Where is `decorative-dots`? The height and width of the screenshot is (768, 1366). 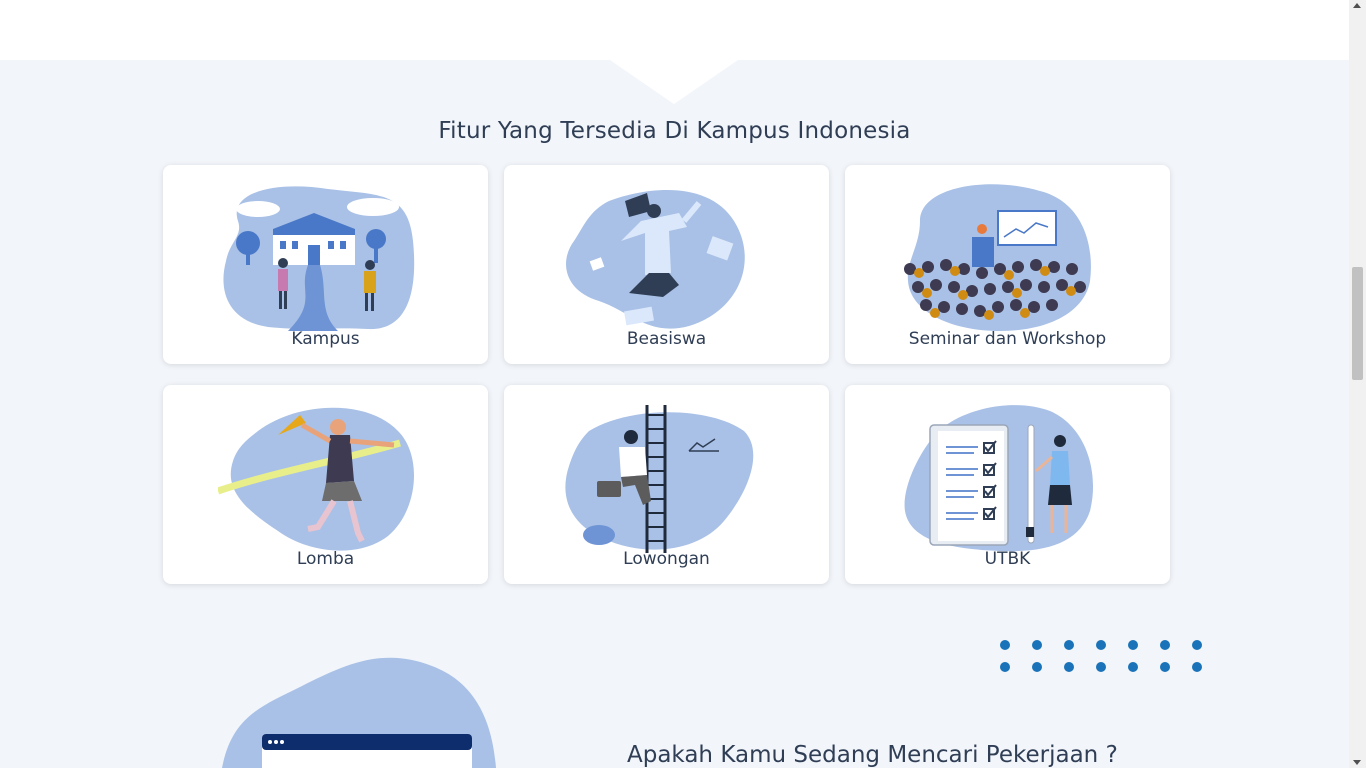 decorative-dots is located at coordinates (1102, 657).